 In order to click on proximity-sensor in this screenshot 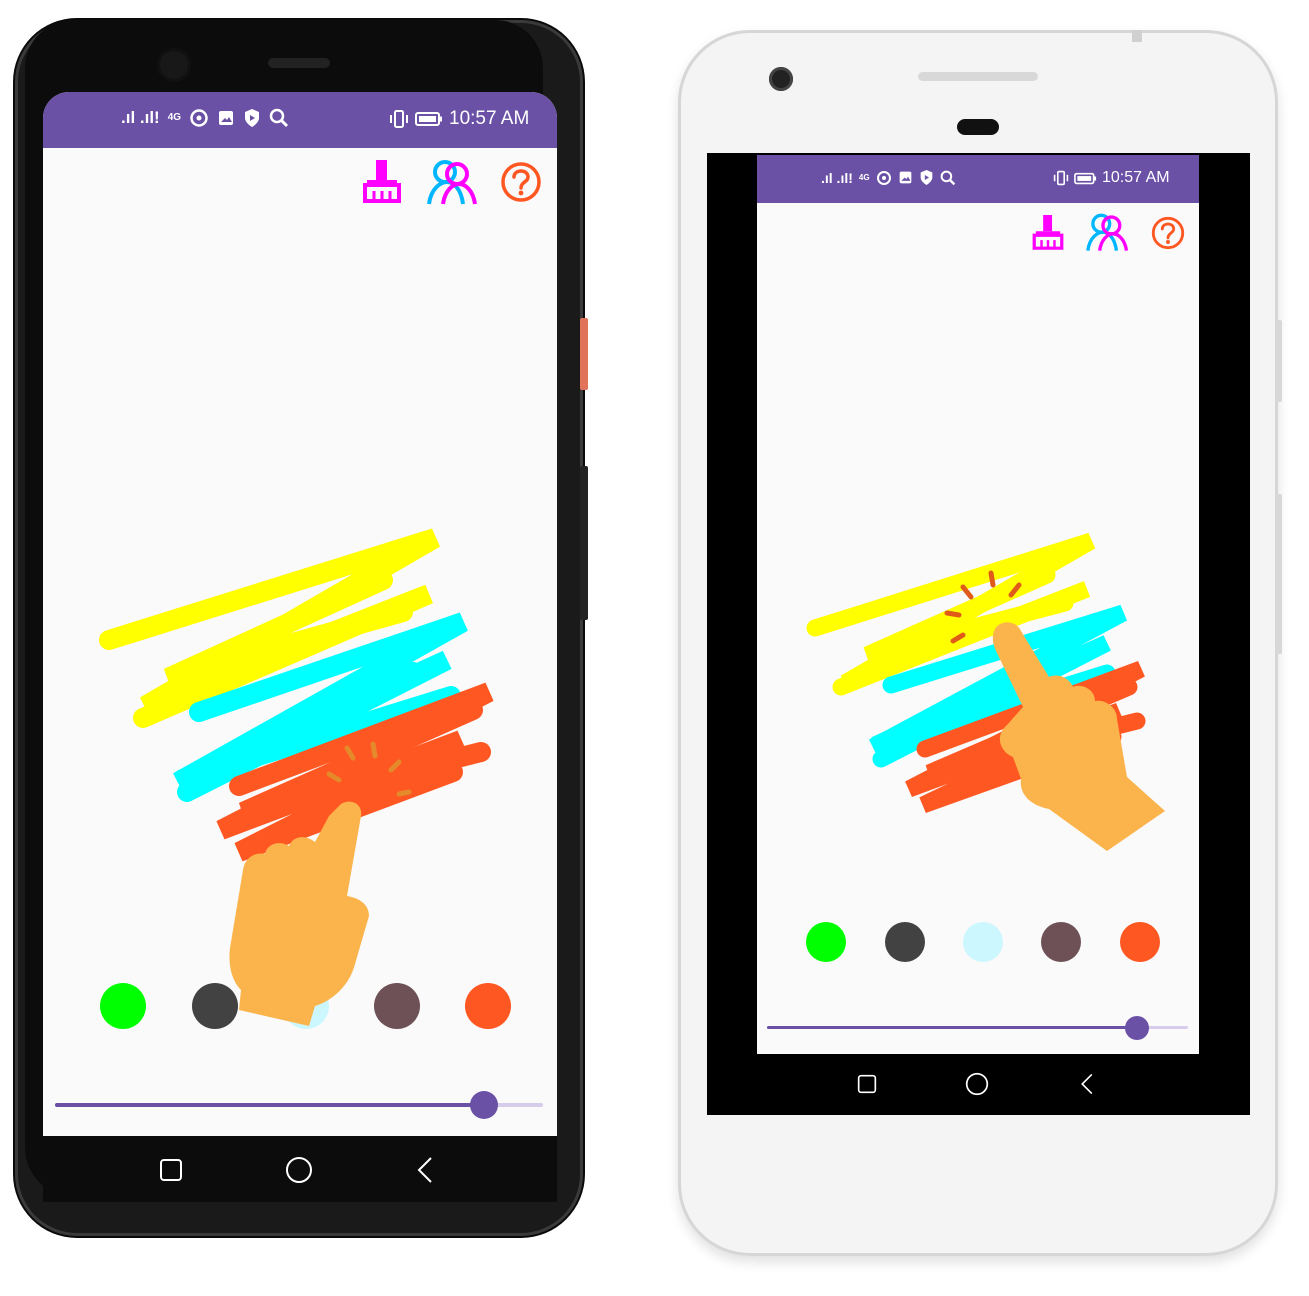, I will do `click(978, 127)`.